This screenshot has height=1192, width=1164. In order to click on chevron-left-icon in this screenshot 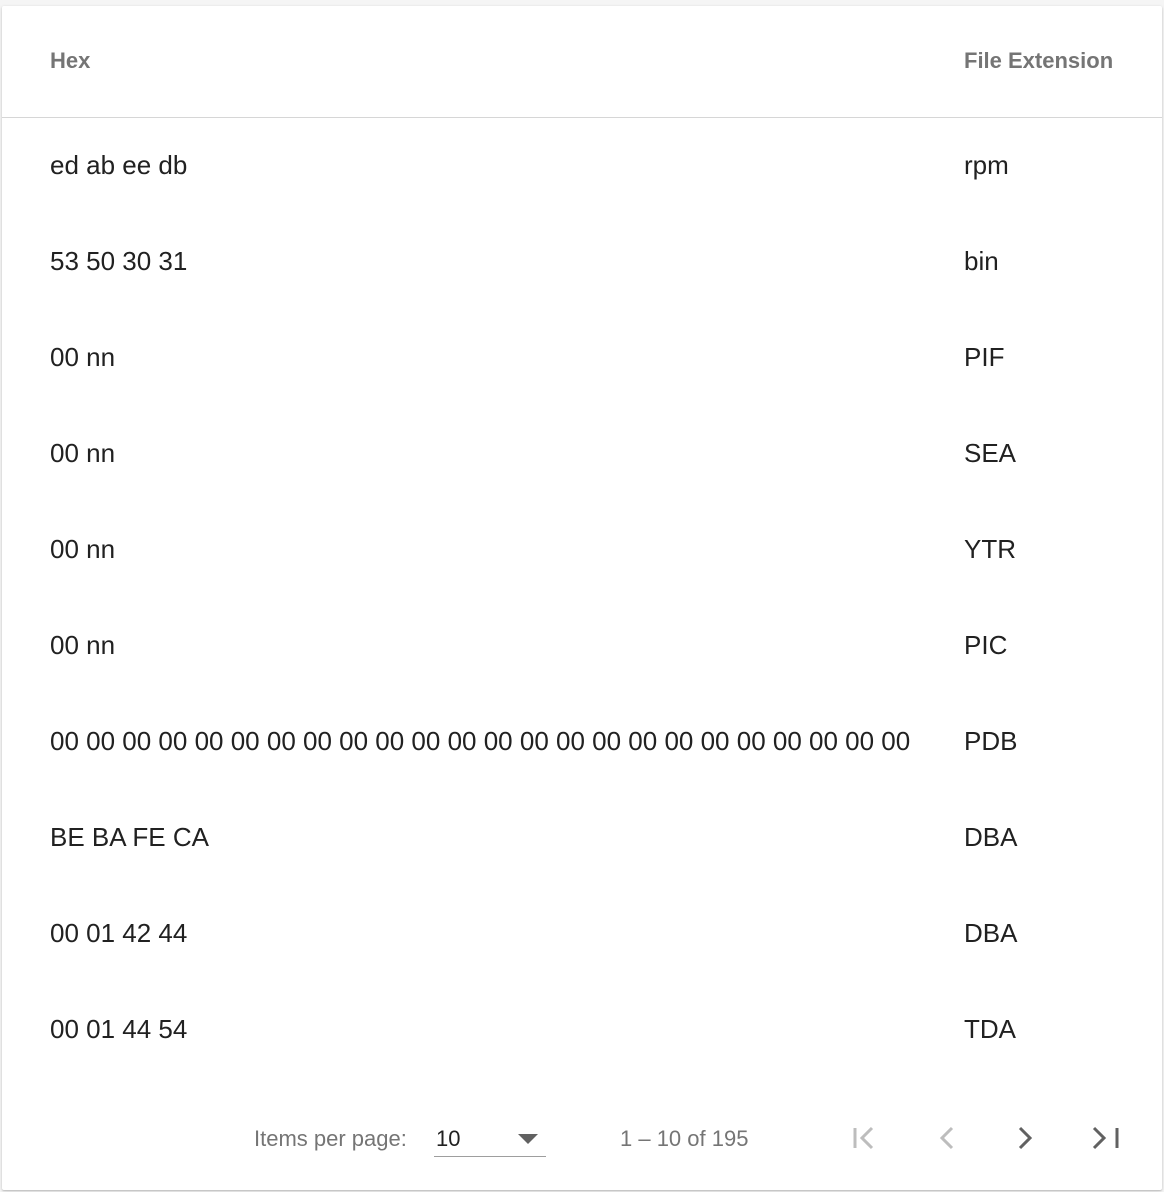, I will do `click(946, 1138)`.